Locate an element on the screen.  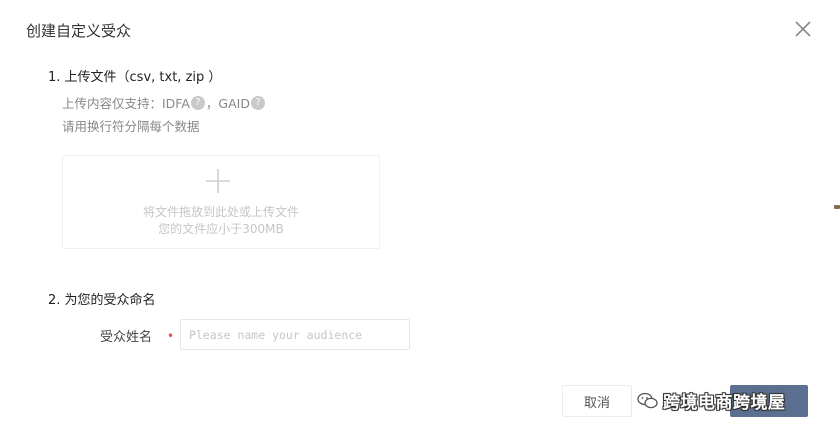
watermark-text: 跨境电商跨境屋 is located at coordinates (724, 403).